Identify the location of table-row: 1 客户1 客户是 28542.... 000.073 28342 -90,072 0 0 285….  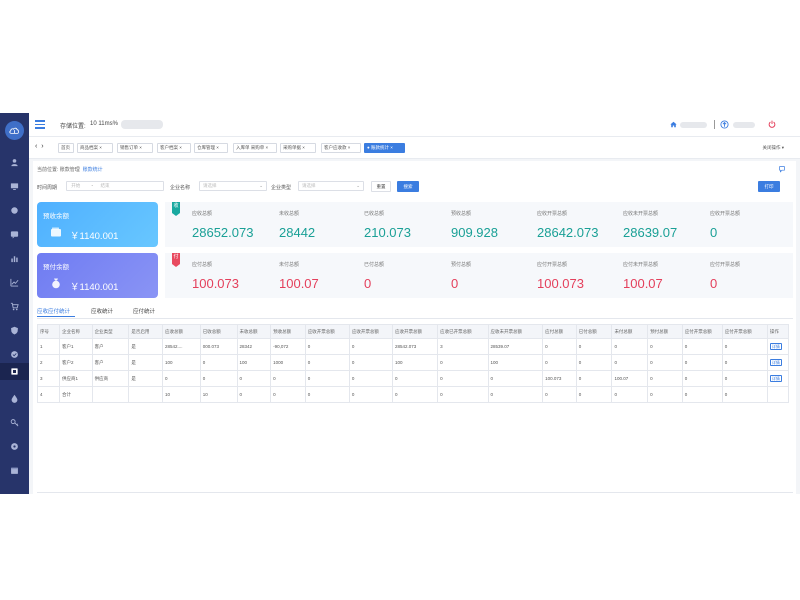
(413, 346).